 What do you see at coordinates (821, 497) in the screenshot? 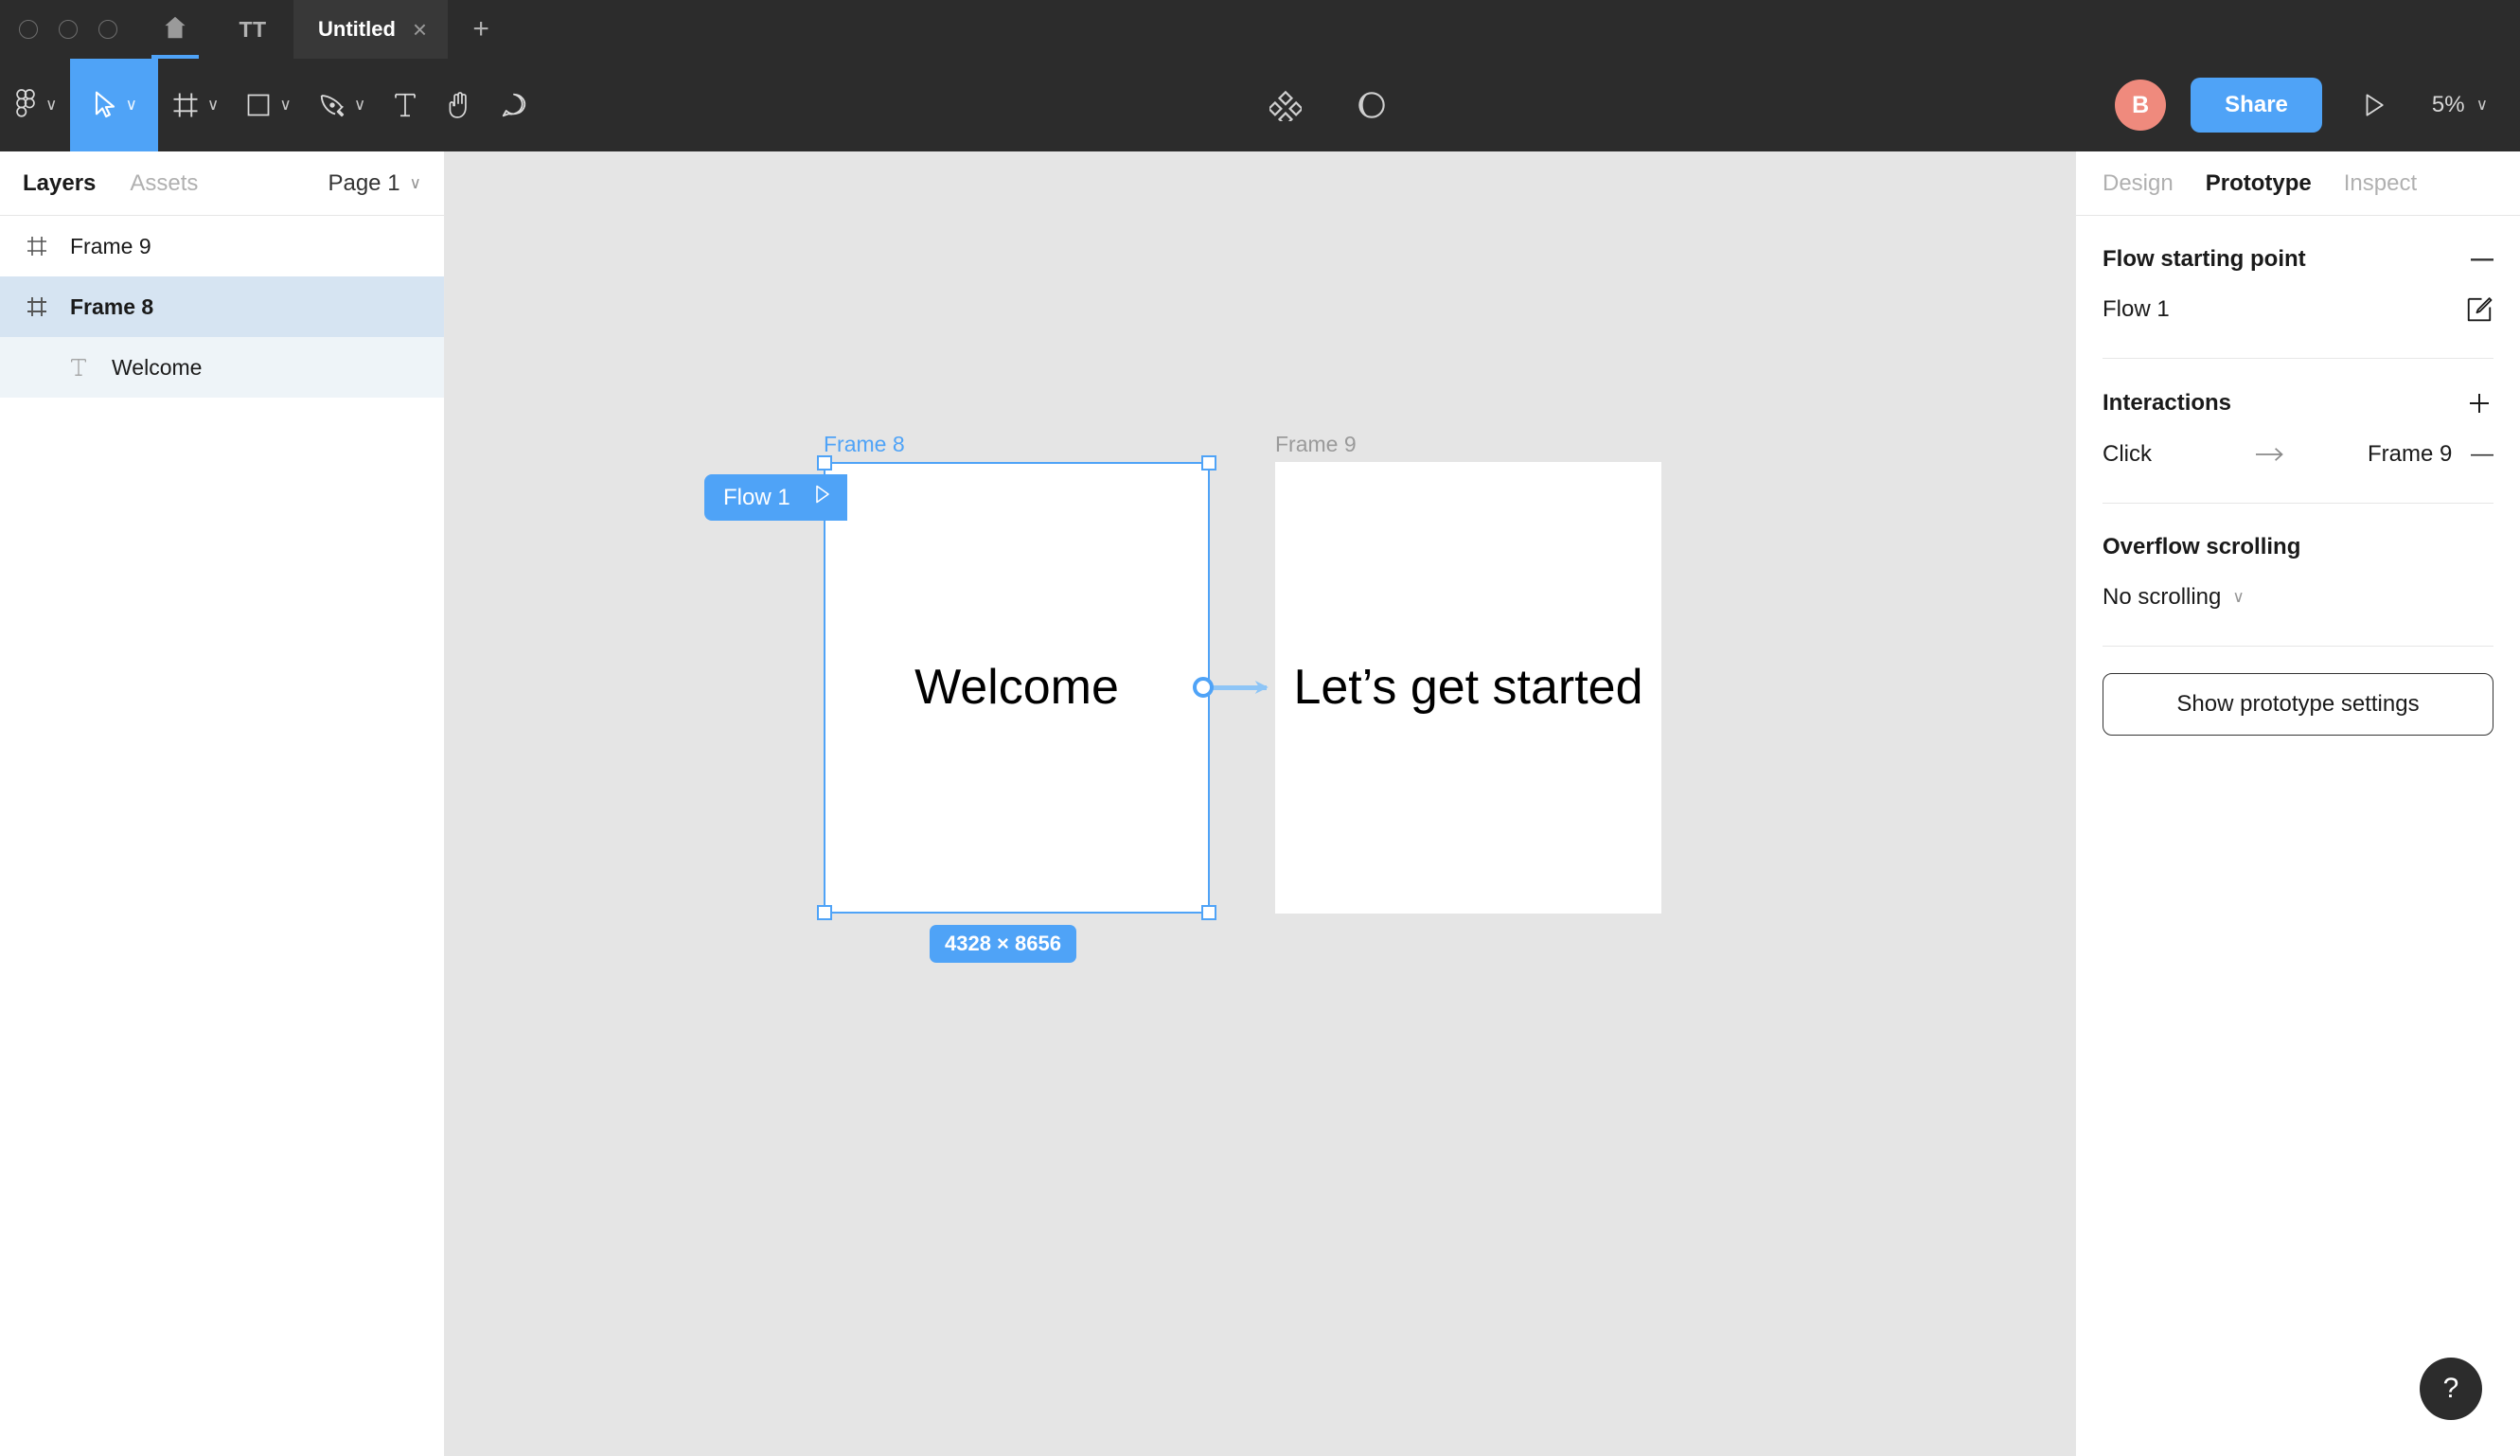
I see `play-outline-icon` at bounding box center [821, 497].